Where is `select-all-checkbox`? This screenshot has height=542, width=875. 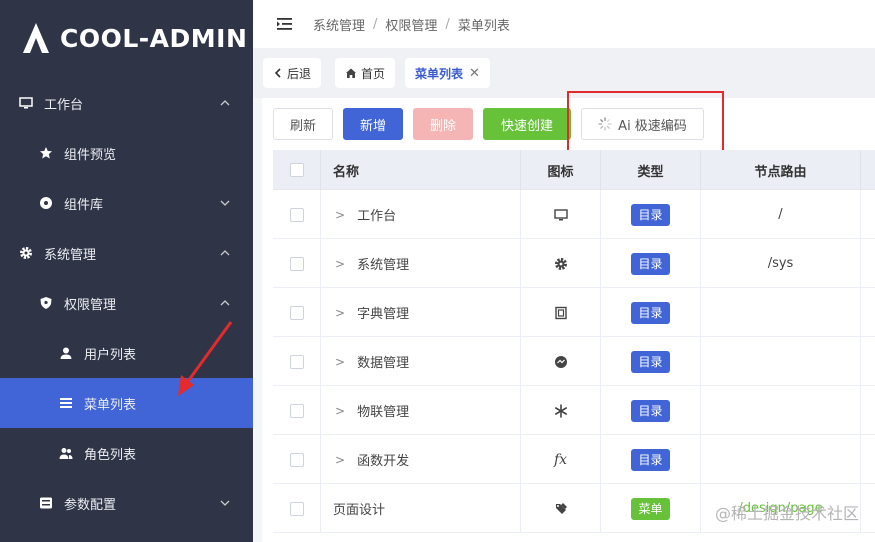
select-all-checkbox is located at coordinates (296, 170).